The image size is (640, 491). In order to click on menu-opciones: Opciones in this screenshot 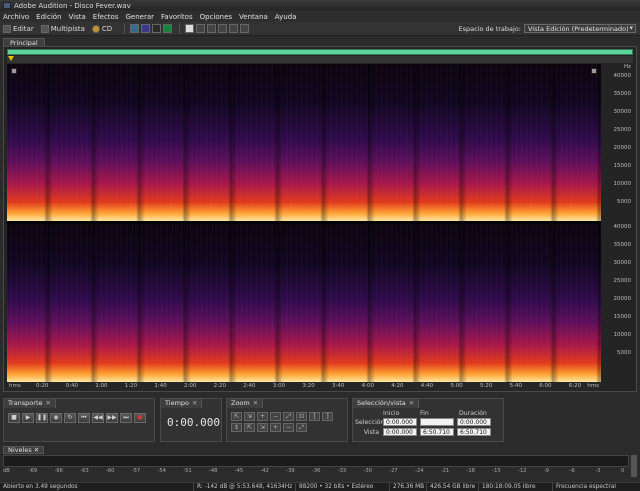, I will do `click(216, 17)`.